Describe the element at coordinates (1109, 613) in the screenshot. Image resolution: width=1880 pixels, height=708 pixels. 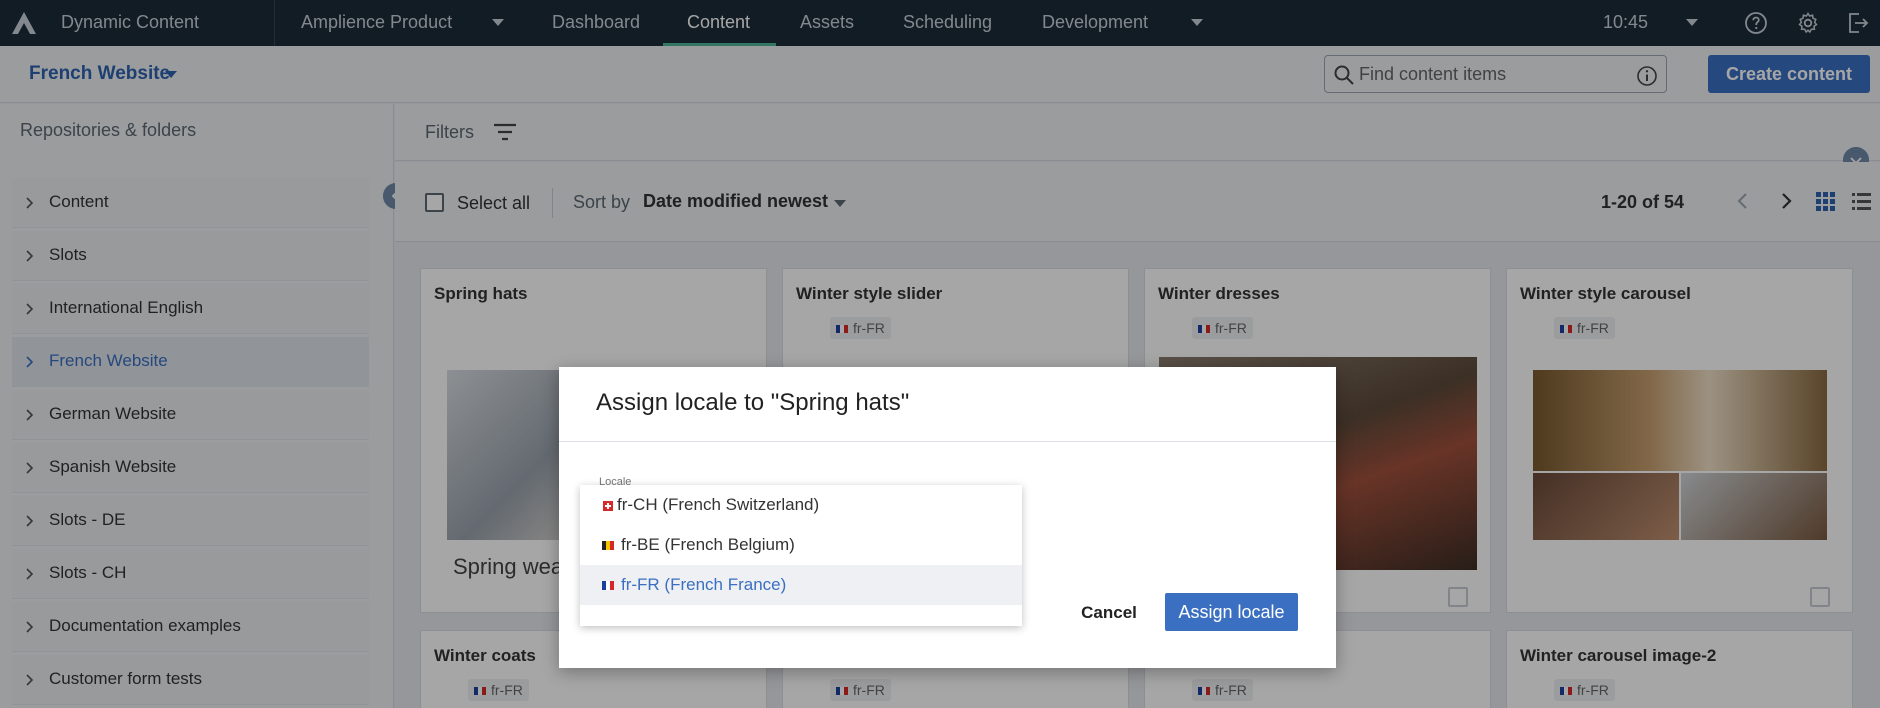
I see `cancel-button: Cancel` at that location.